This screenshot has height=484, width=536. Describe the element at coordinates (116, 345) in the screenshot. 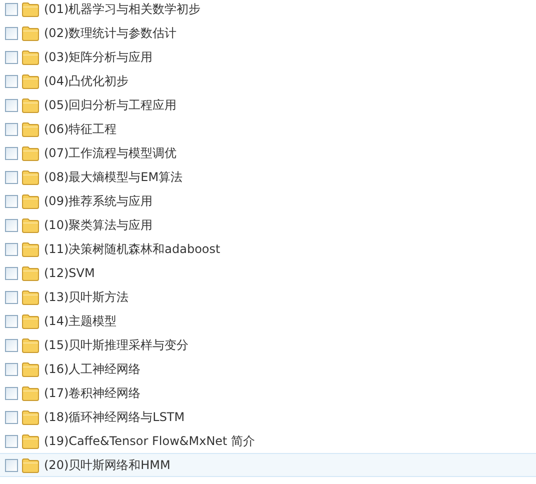

I see `folder-name: (15)贝叶斯推理采样与变分` at that location.